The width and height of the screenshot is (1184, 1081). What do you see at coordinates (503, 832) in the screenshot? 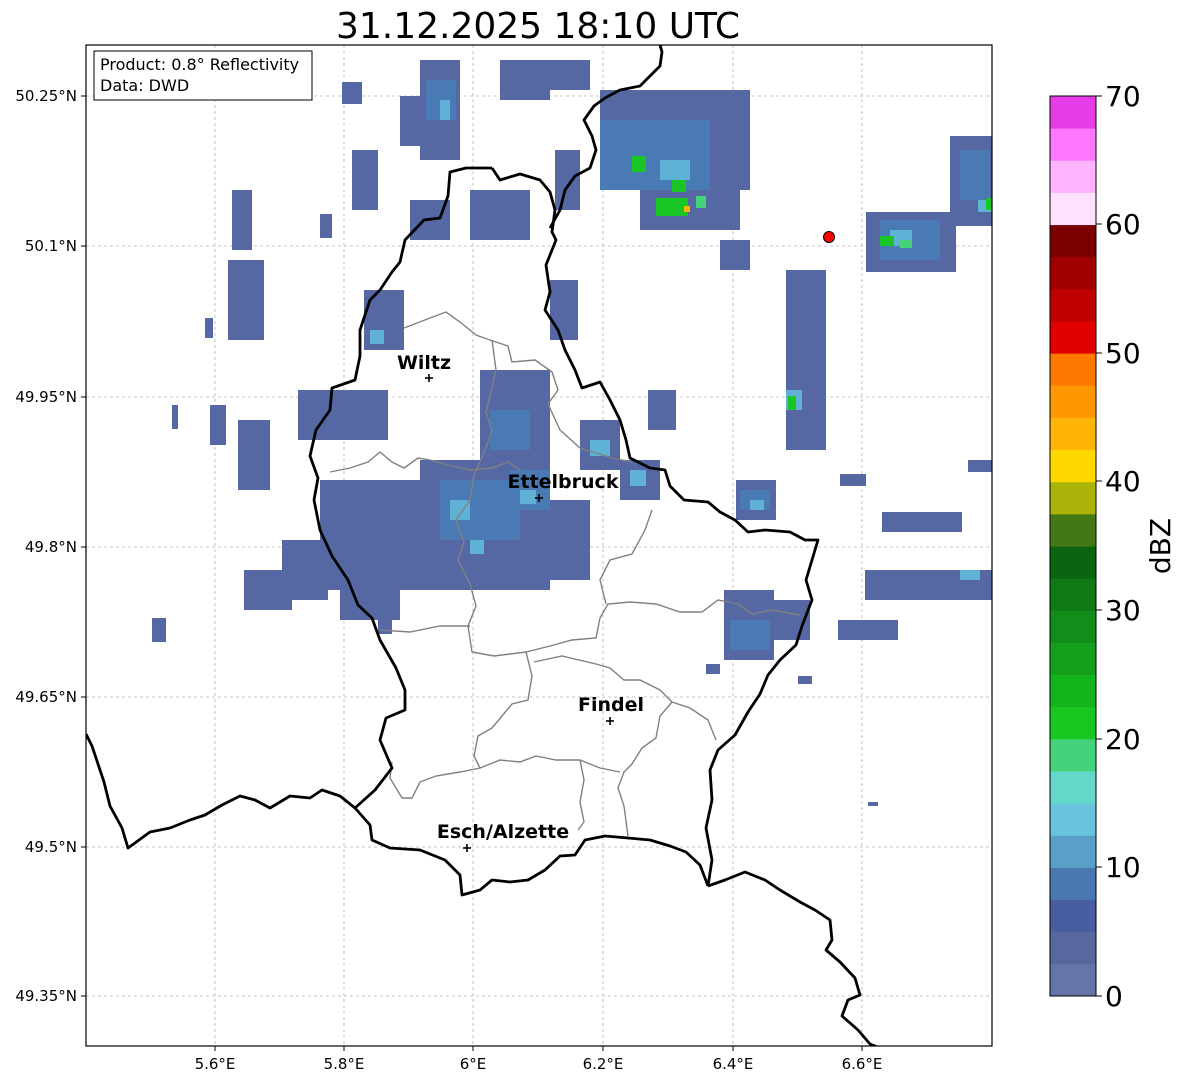
I see `city-label-esch-alzette: Esch/Alzette` at bounding box center [503, 832].